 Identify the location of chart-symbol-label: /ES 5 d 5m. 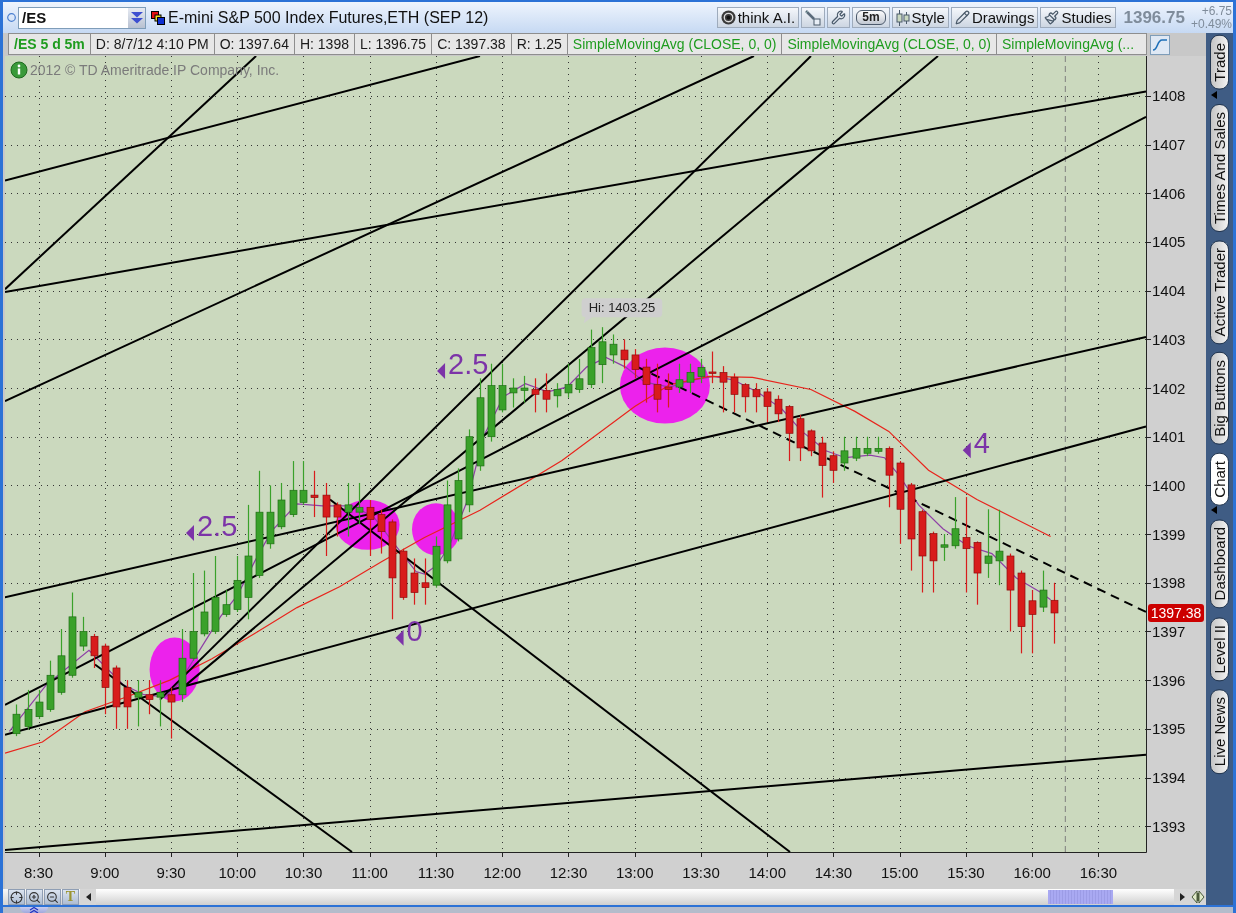
(49, 44).